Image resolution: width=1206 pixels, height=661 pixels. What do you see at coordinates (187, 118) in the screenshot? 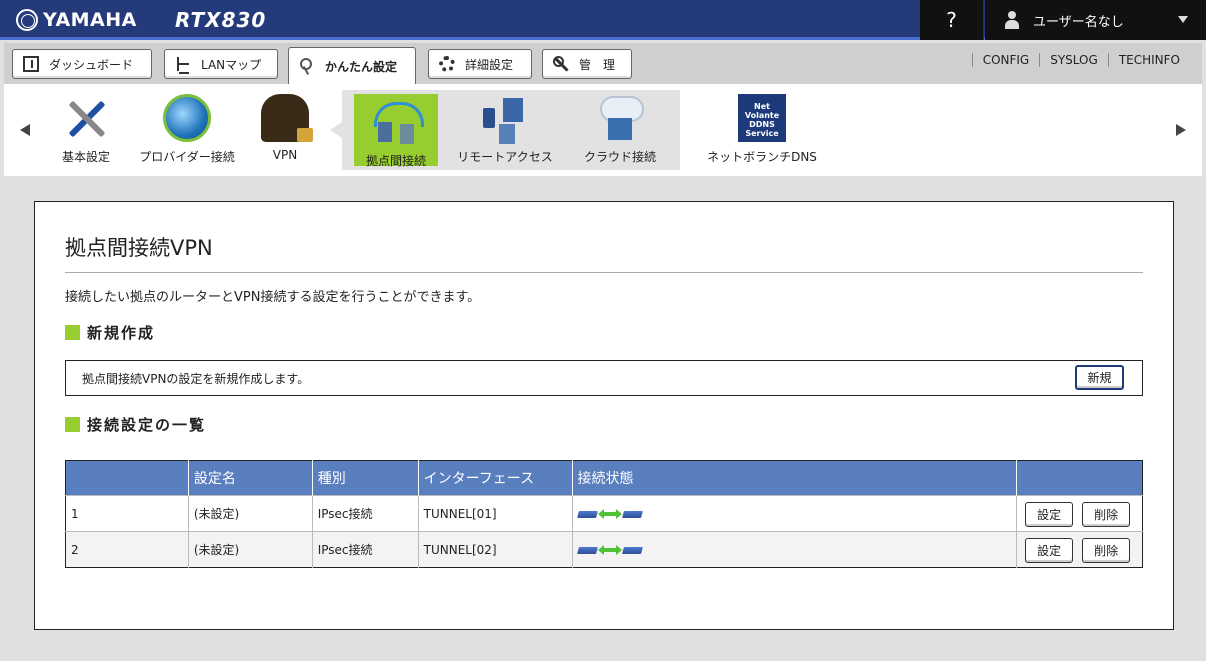
I see `globe-icon` at bounding box center [187, 118].